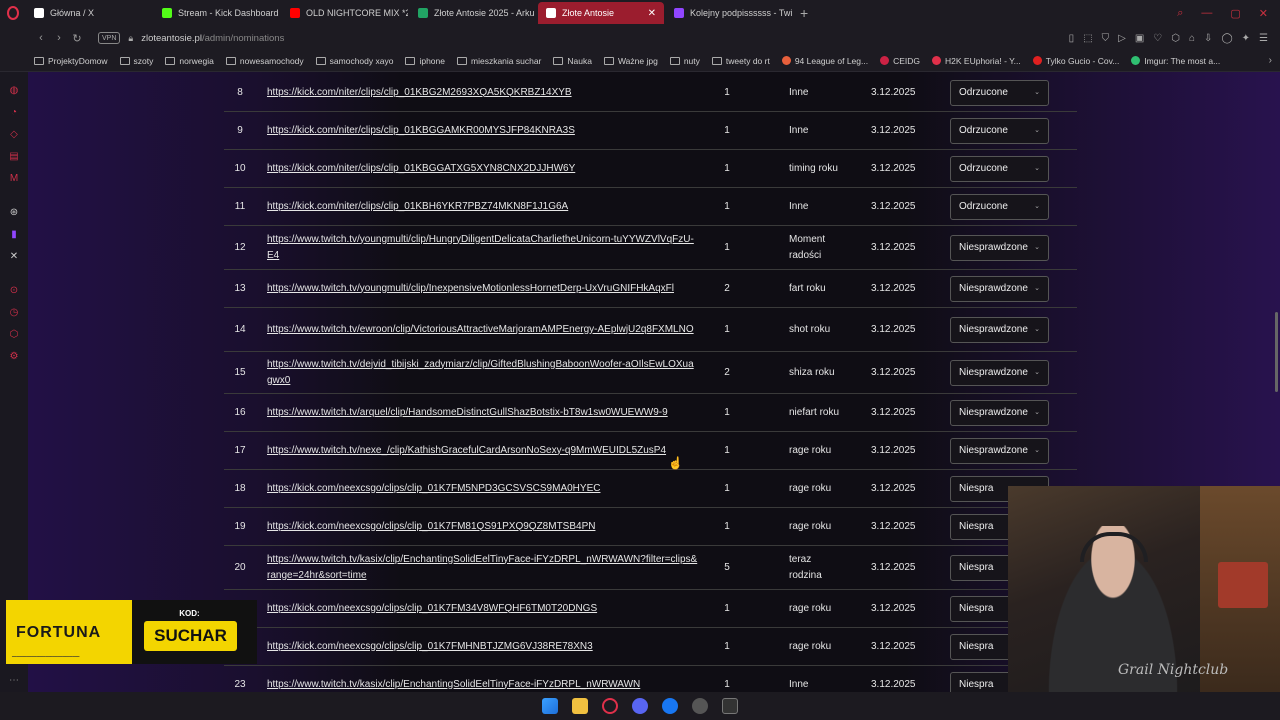 This screenshot has height=720, width=1280. What do you see at coordinates (1270, 60) in the screenshot?
I see `bookmarks-overflow-icon: ›` at bounding box center [1270, 60].